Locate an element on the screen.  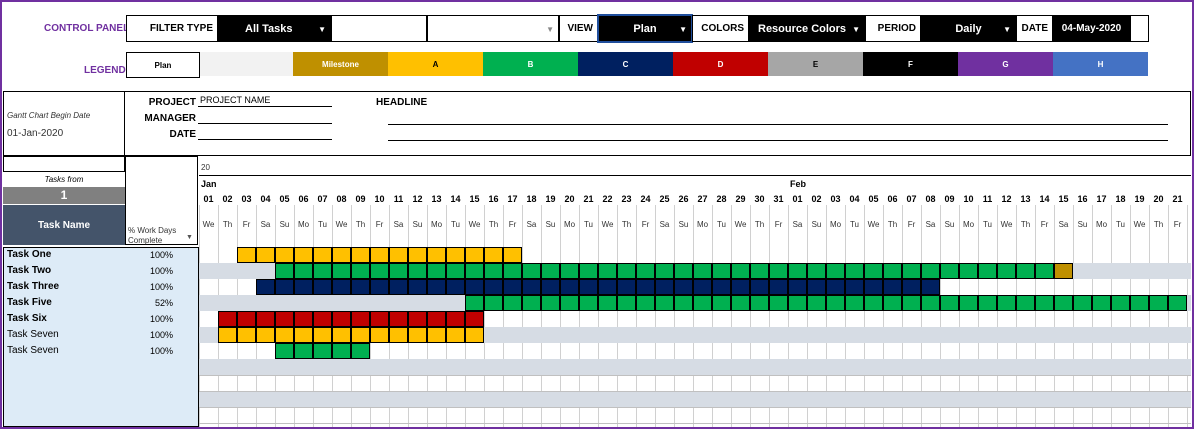
period-dropdown: Daily ▼ is located at coordinates (968, 28).